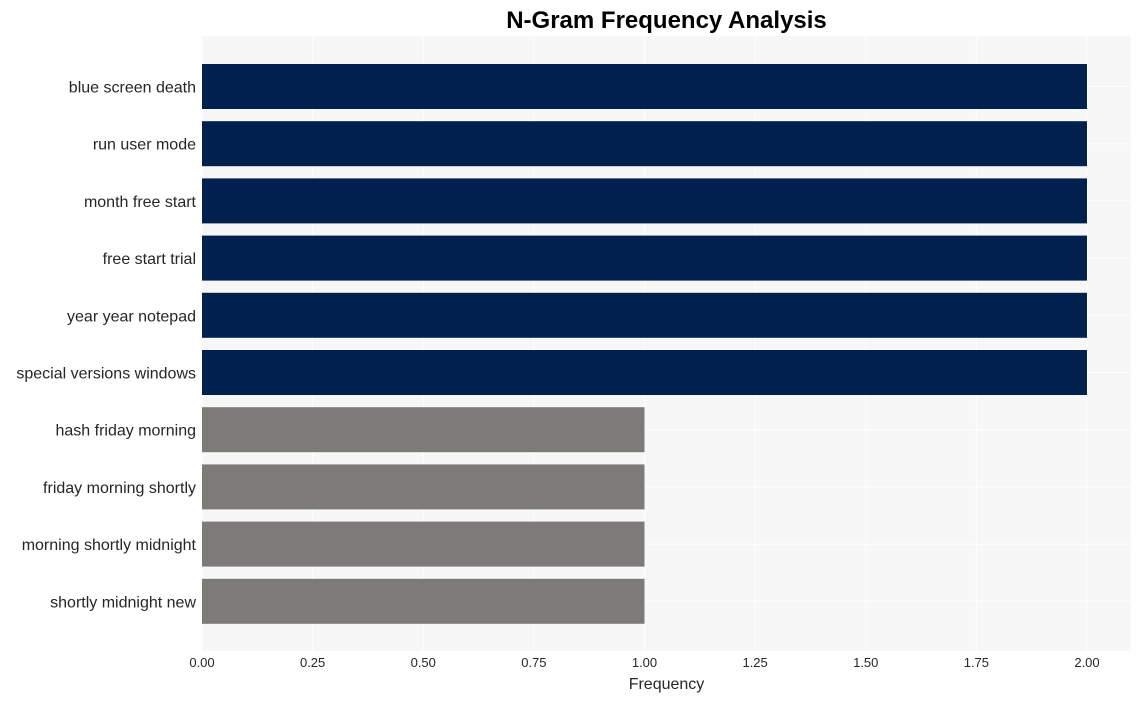 The height and width of the screenshot is (701, 1141). I want to click on bar-shortly-midnight-new, so click(423, 601).